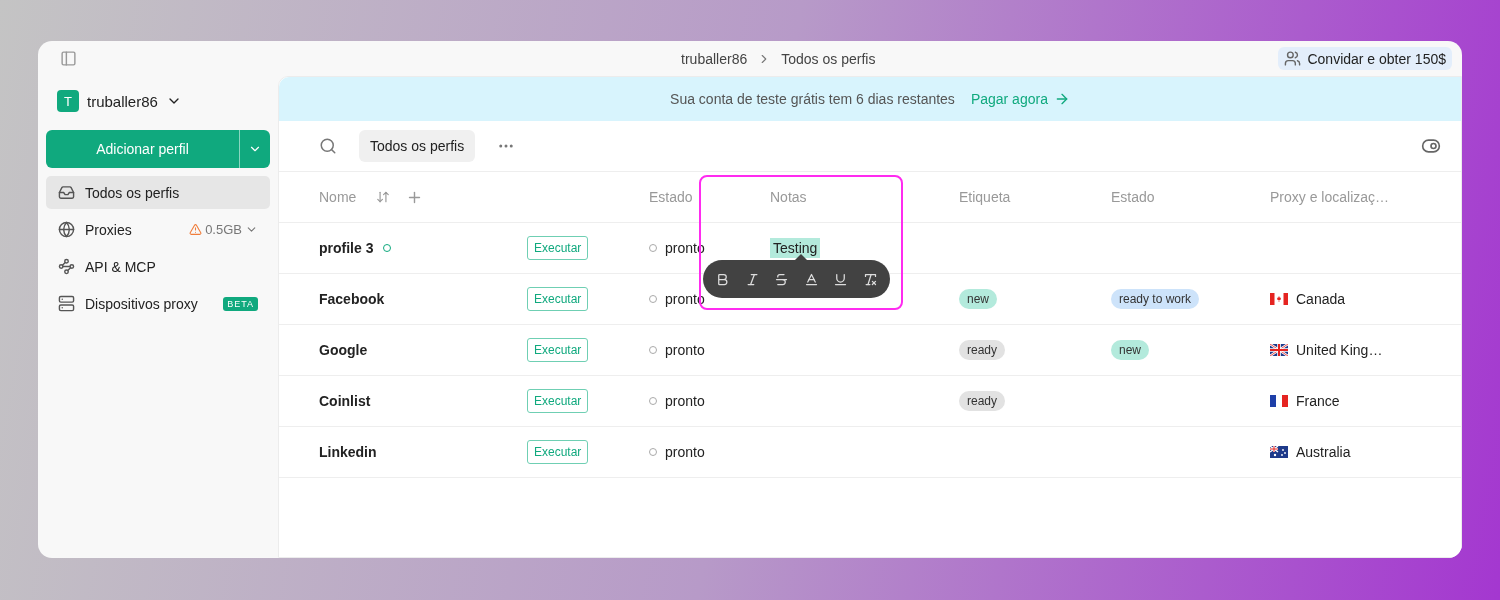  Describe the element at coordinates (66, 266) in the screenshot. I see `nodes-icon` at that location.